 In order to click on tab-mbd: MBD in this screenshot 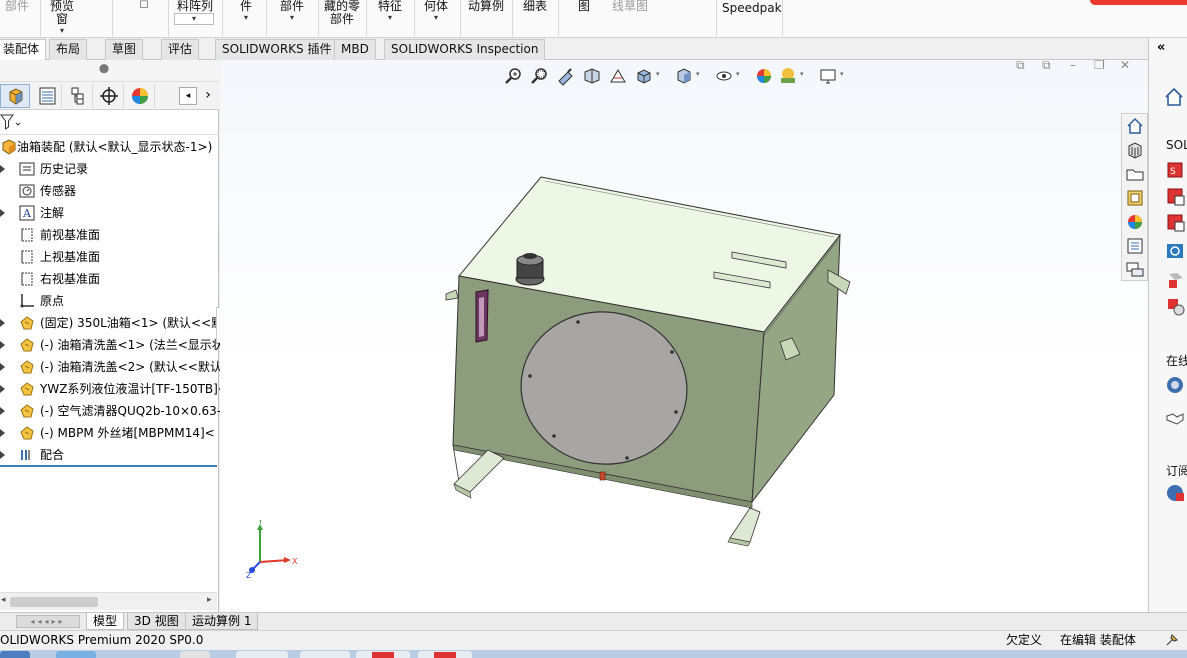, I will do `click(355, 49)`.